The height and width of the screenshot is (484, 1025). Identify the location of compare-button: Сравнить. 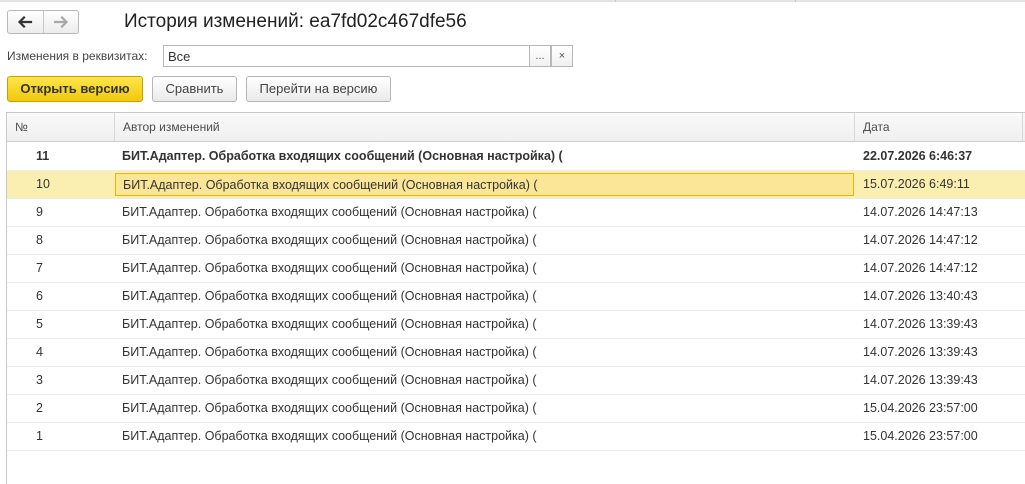
(194, 89).